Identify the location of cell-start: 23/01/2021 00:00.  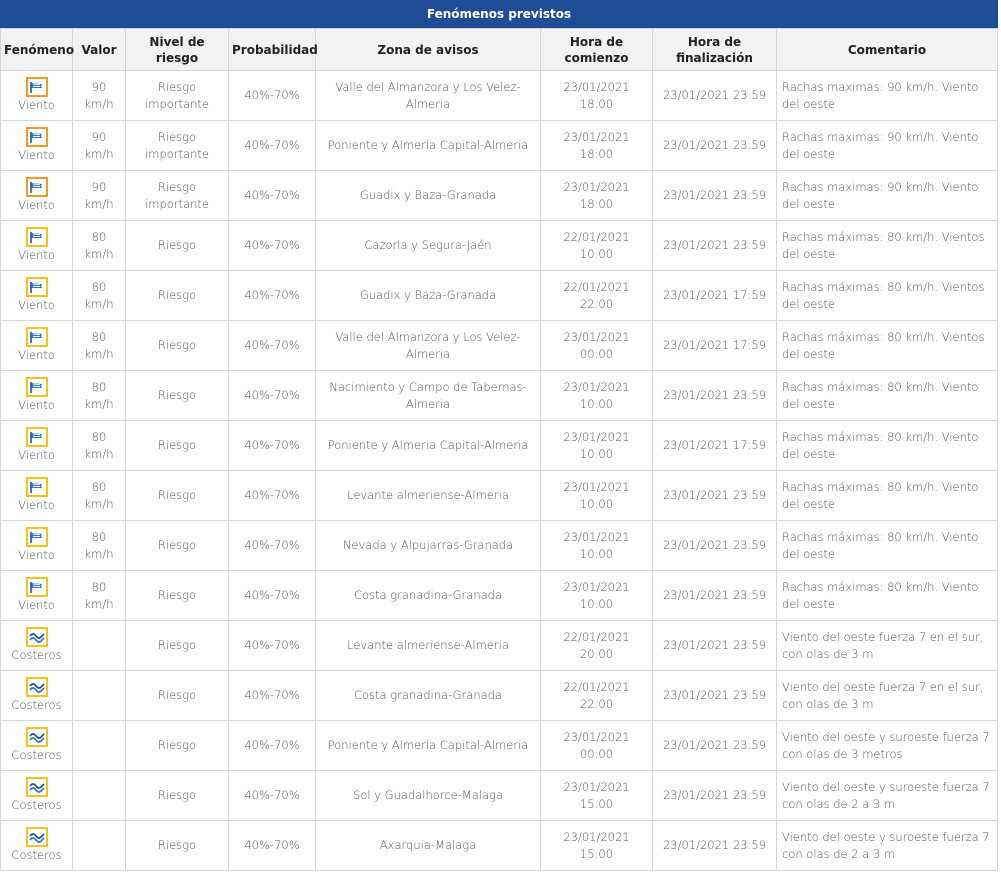
(596, 345).